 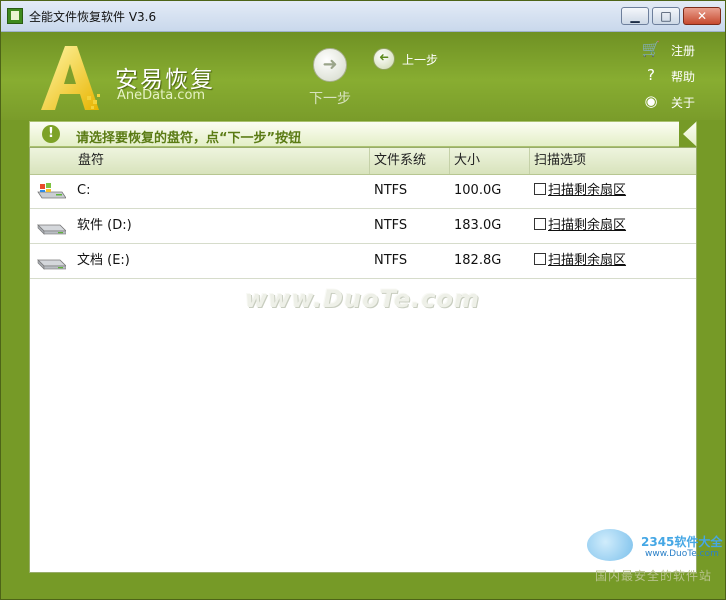 I want to click on banner-arrow-icon, so click(x=688, y=134).